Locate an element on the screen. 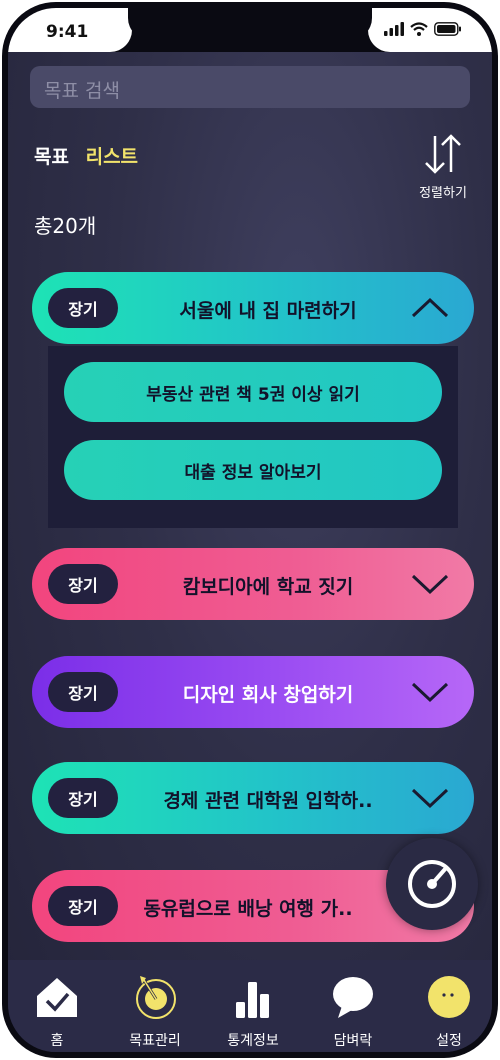 Image resolution: width=500 pixels, height=1060 pixels. tab-goal-management: 목표관리 is located at coordinates (155, 1006).